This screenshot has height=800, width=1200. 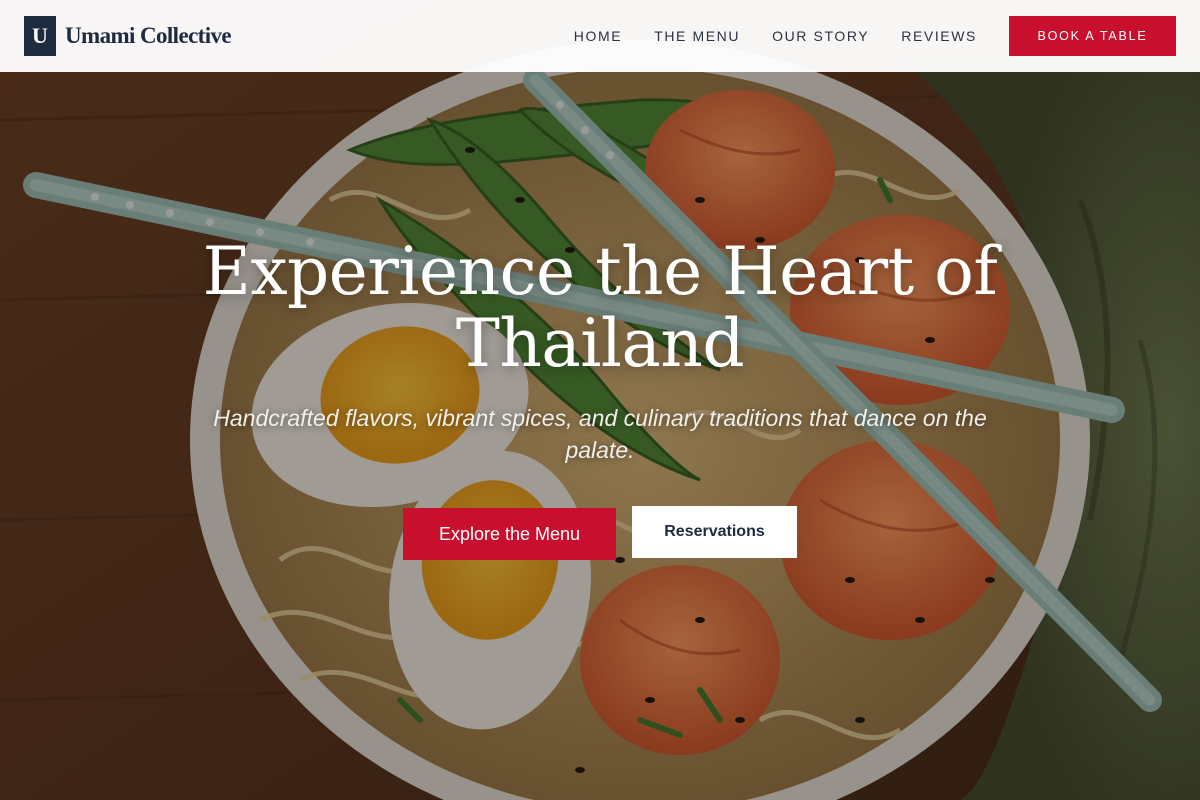 What do you see at coordinates (1092, 36) in the screenshot?
I see `book-a-table-button: BOOK A TABLE` at bounding box center [1092, 36].